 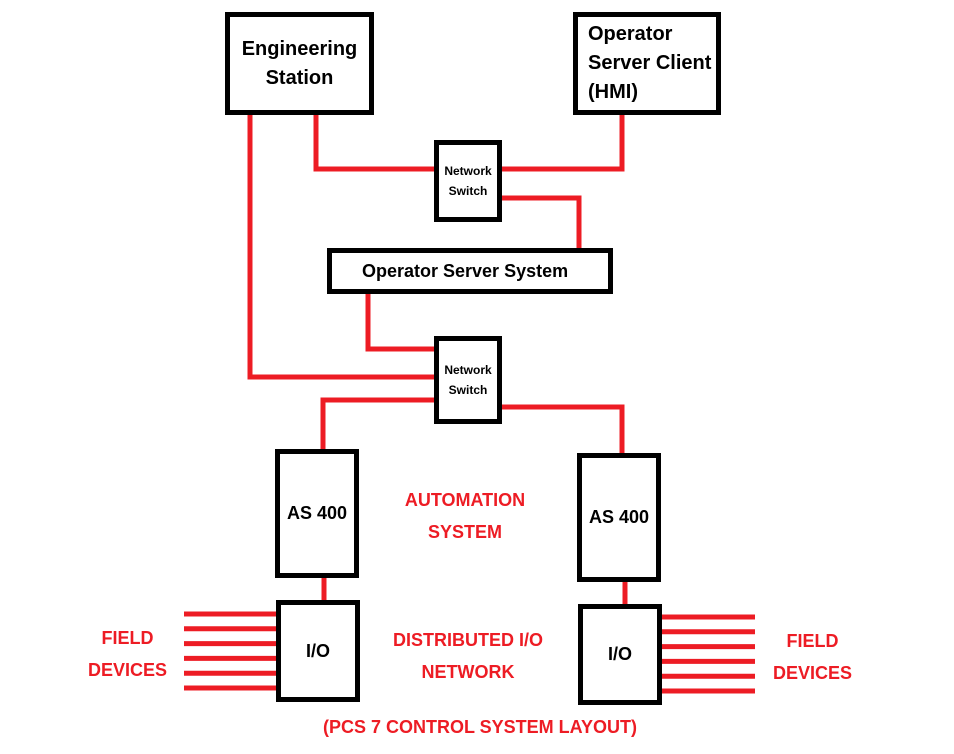 I want to click on operator-server-system-label: Operator Server System, so click(x=465, y=270).